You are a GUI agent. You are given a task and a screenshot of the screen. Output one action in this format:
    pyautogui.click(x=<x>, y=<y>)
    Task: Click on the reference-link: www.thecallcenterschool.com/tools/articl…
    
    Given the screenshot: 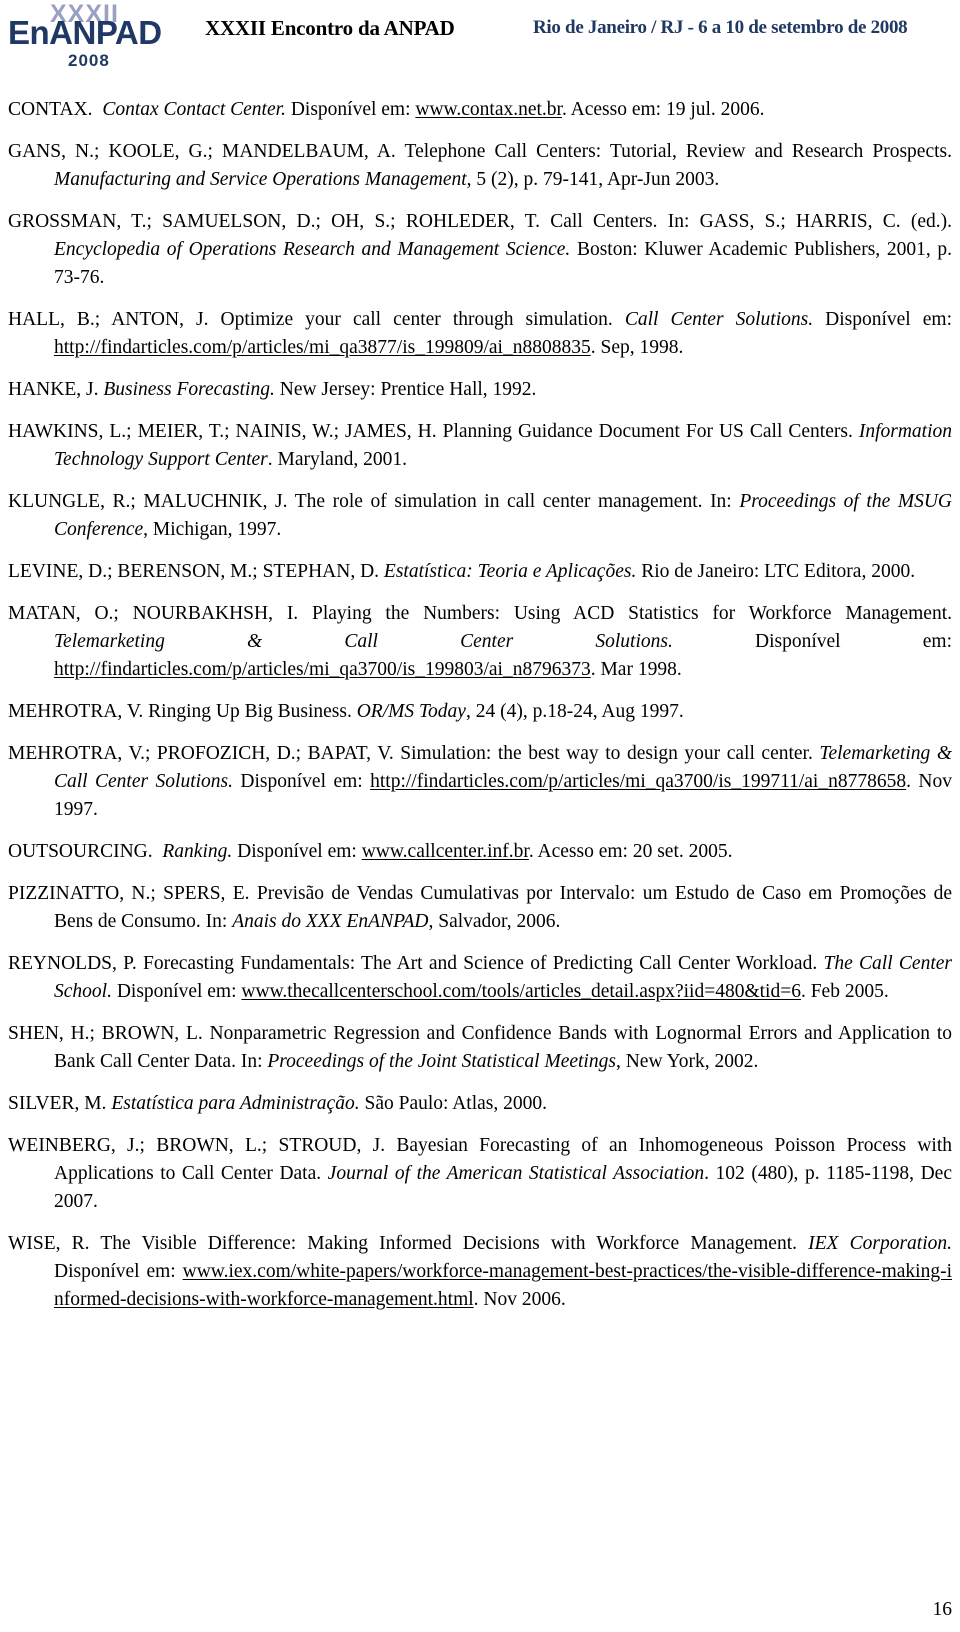 What is the action you would take?
    pyautogui.click(x=521, y=991)
    